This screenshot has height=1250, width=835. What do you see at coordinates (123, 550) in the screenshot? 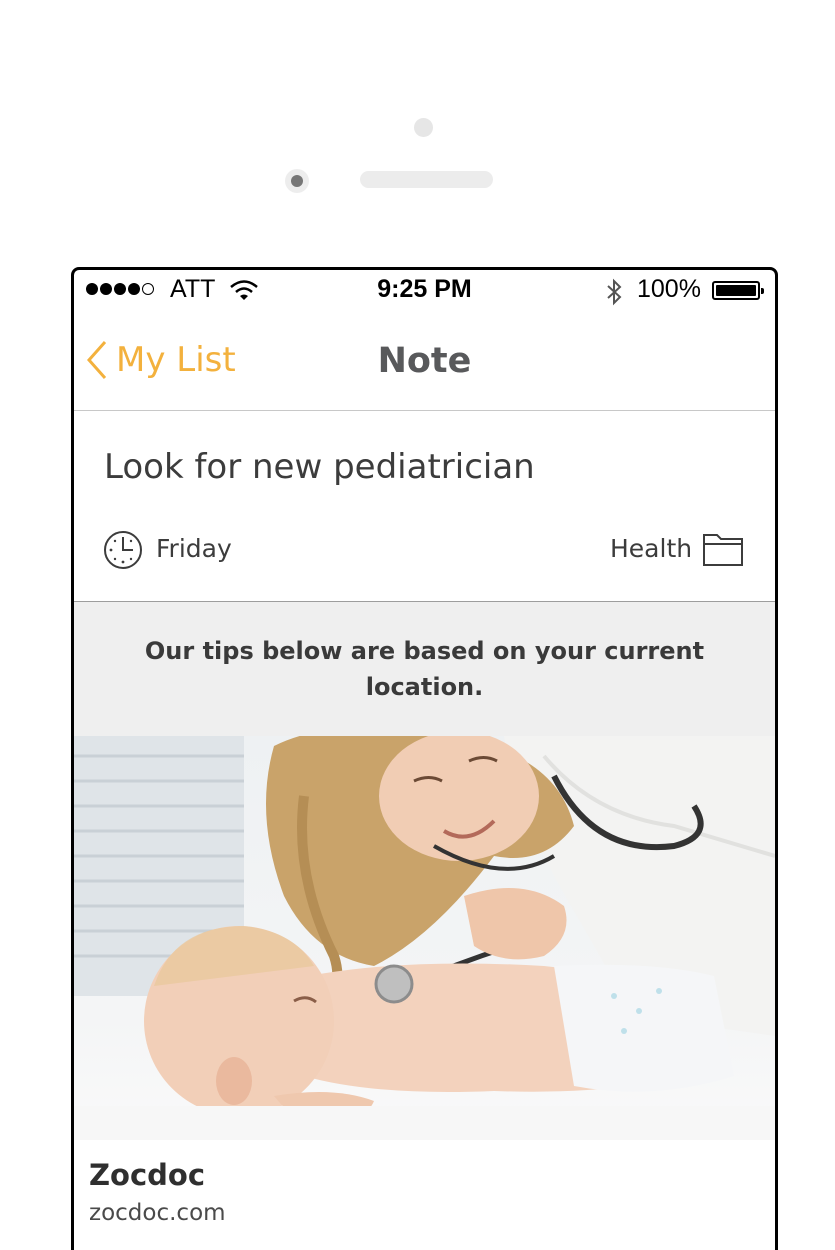
I see `clock-icon` at bounding box center [123, 550].